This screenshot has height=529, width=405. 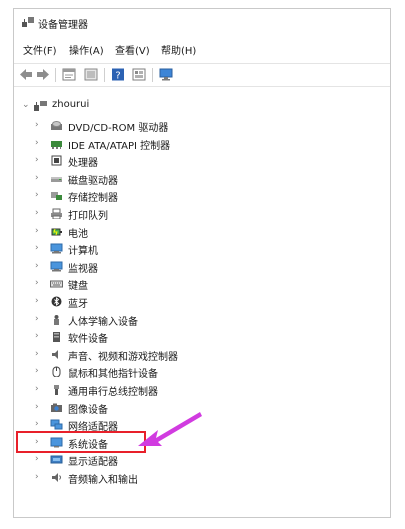 What do you see at coordinates (56, 424) in the screenshot?
I see `network-icon` at bounding box center [56, 424].